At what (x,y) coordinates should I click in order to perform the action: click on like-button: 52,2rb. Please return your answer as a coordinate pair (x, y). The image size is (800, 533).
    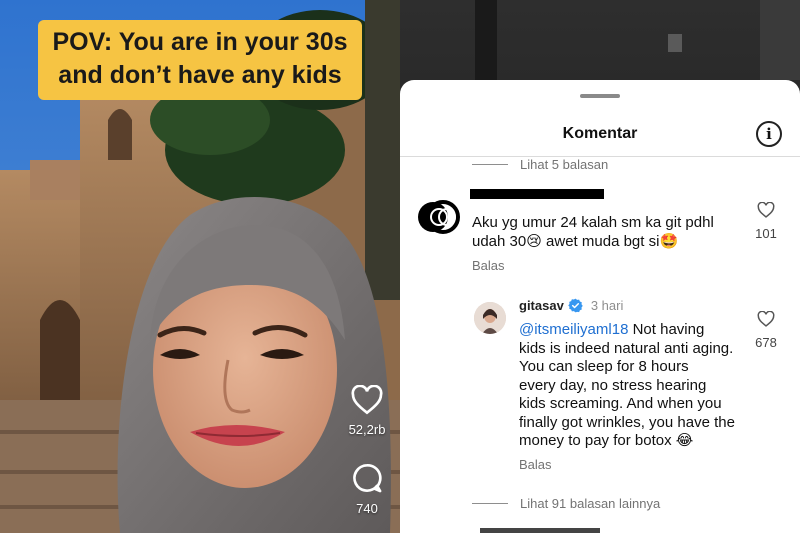
    Looking at the image, I should click on (367, 410).